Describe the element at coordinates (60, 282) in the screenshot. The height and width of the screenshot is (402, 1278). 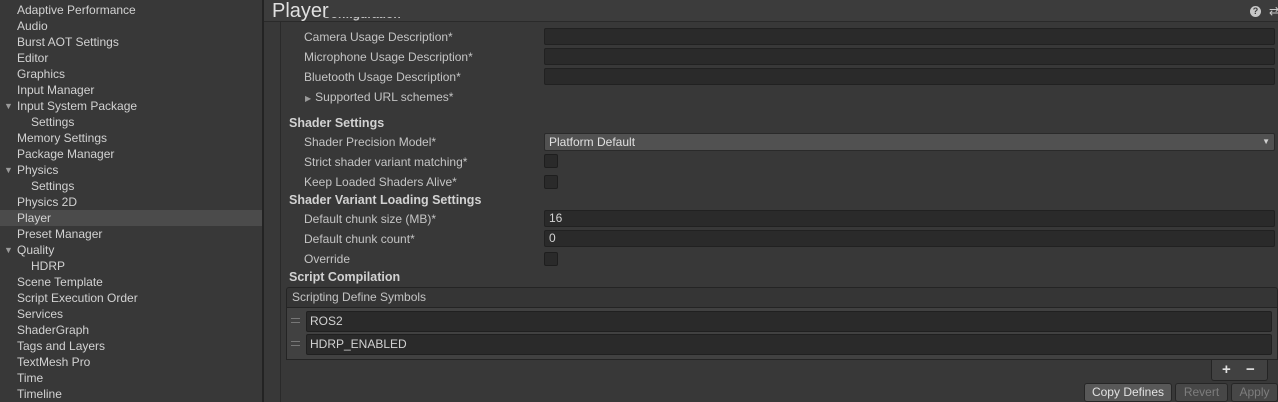
I see `sidebar-item-label: Scene Template` at that location.